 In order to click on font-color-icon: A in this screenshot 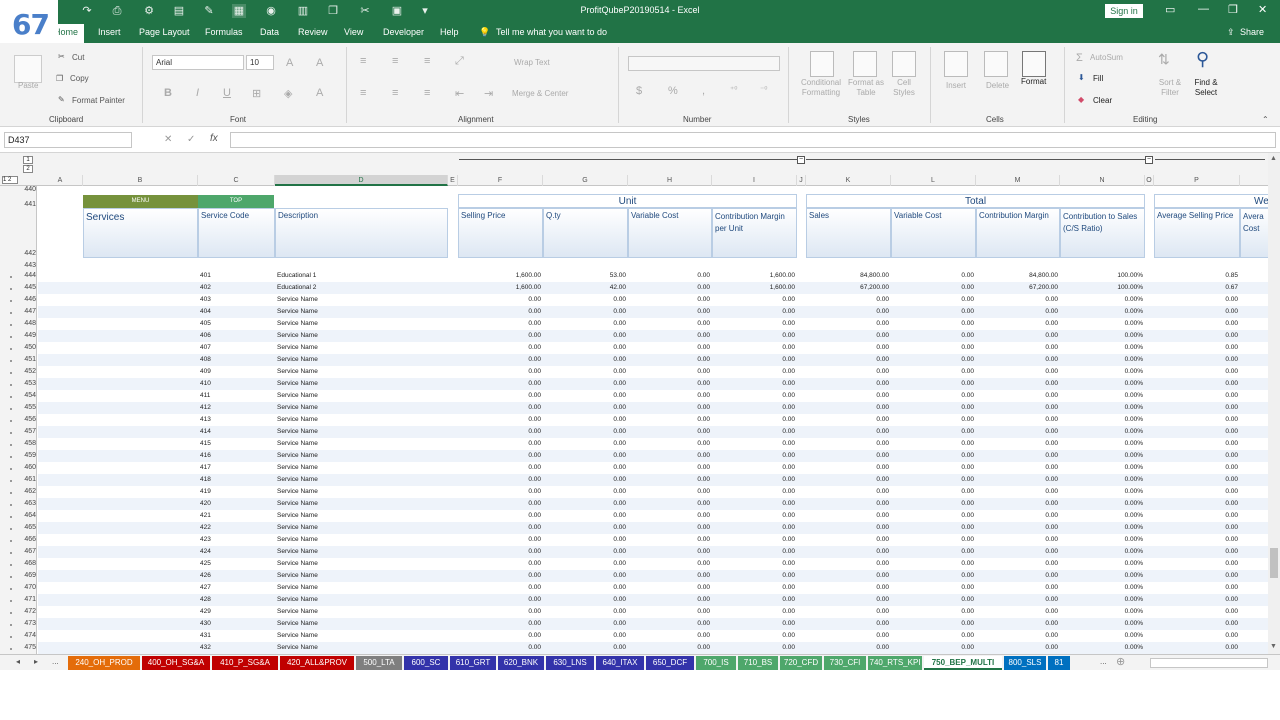, I will do `click(319, 93)`.